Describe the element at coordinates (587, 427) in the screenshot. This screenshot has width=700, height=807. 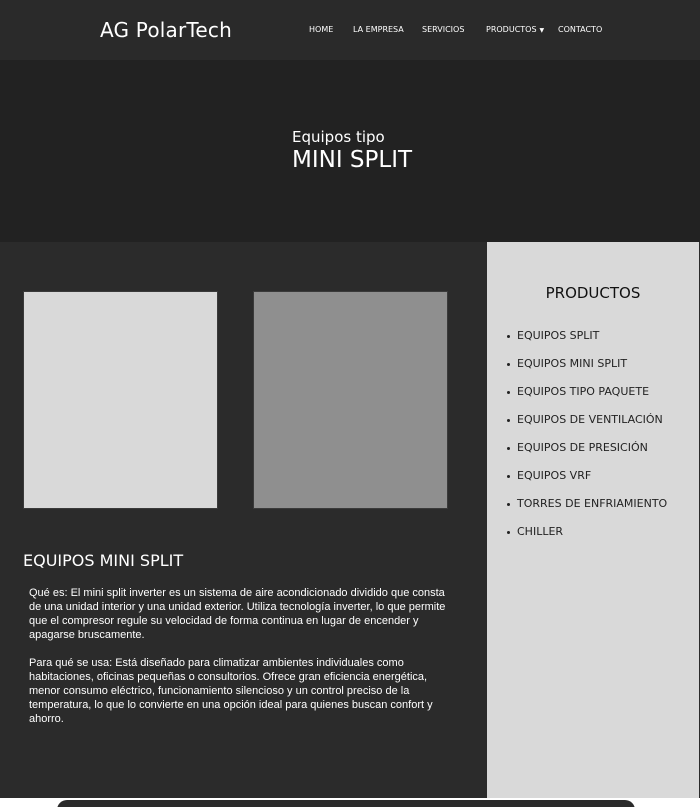
I see `sidebar-item-equipos-ventilacion: EQUIPOS DE VENTILACIÓN` at that location.